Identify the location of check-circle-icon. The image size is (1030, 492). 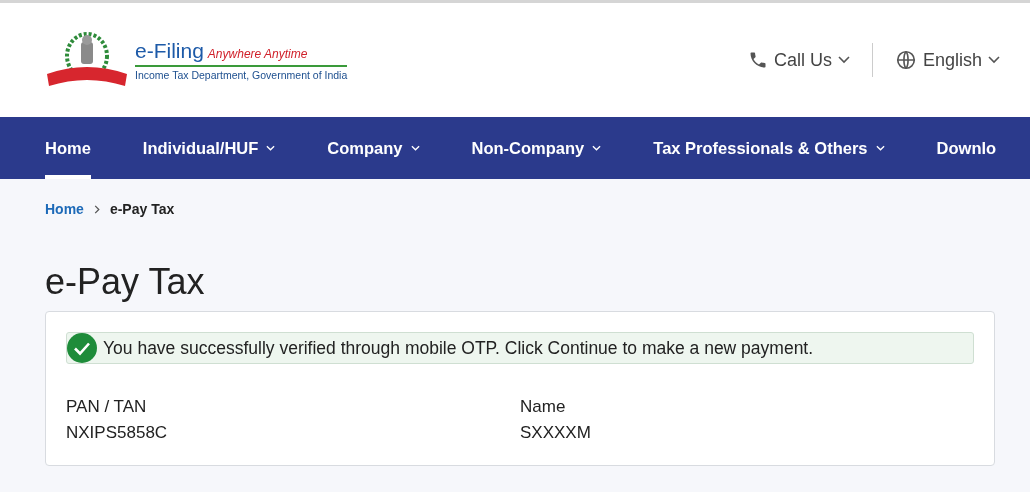
(82, 348).